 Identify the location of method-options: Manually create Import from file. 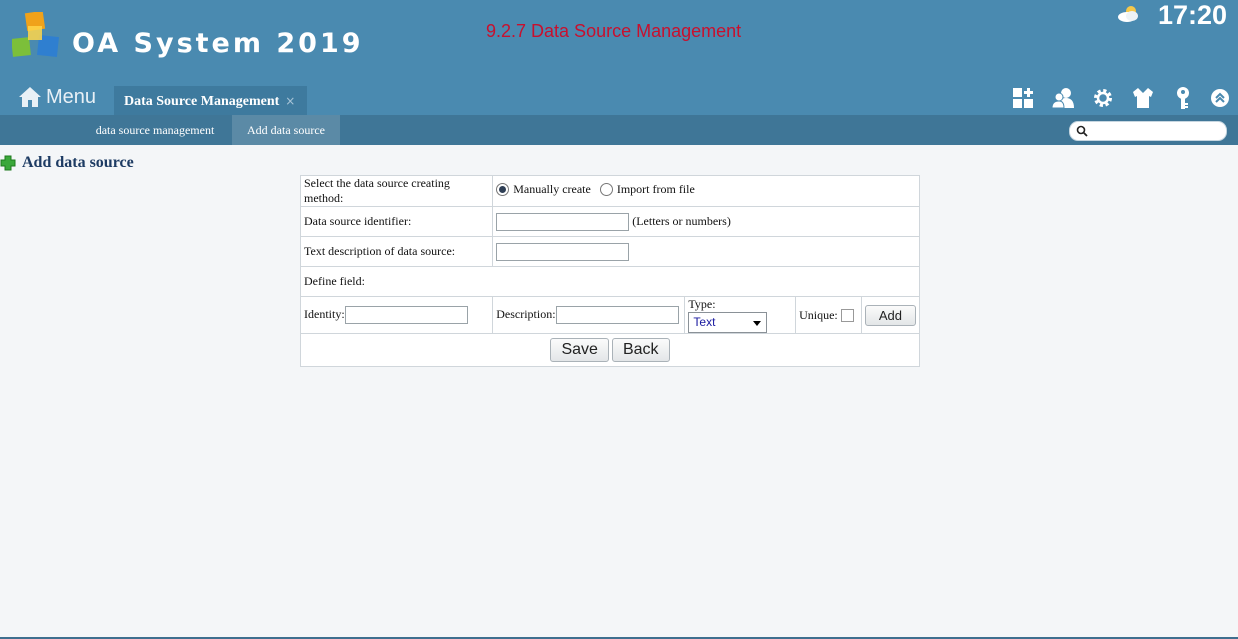
(706, 191).